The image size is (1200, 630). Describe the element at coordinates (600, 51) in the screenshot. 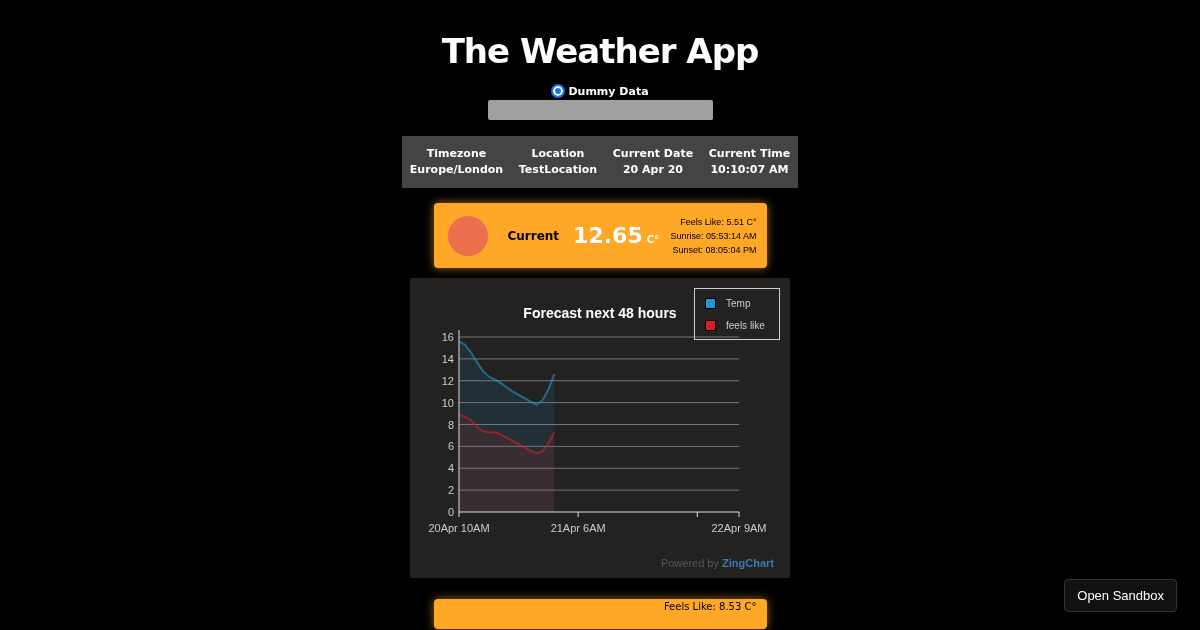

I see `app-title: The Weather App` at that location.